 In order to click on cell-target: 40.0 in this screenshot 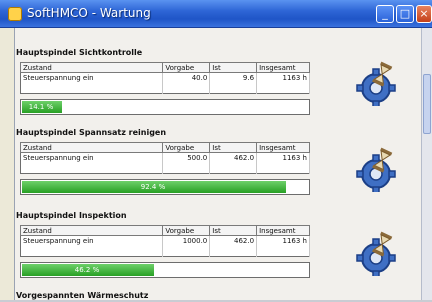, I will do `click(186, 77)`.